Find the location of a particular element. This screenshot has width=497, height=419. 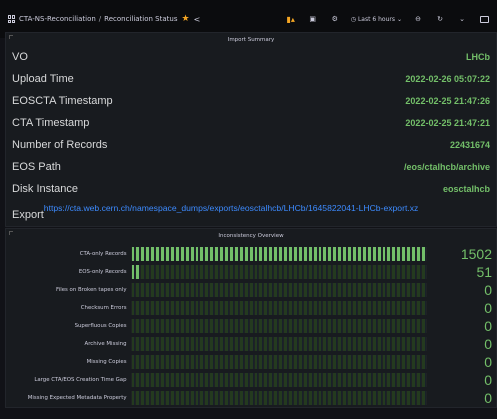

add-panel-icon: ▮▴ is located at coordinates (291, 19).